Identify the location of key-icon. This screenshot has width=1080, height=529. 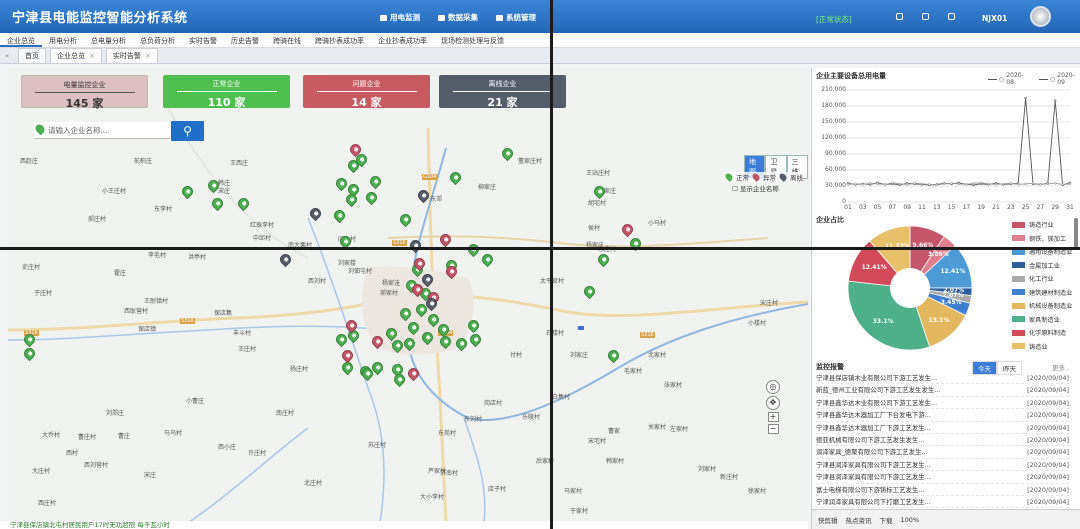
(925, 16).